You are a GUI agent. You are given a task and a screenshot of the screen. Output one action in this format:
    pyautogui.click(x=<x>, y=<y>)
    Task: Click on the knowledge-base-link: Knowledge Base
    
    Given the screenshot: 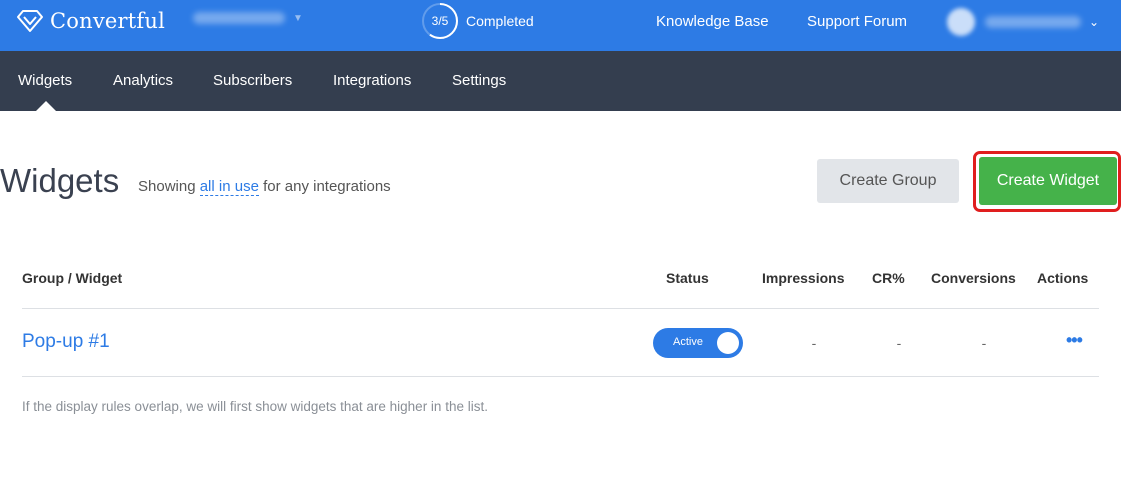 What is the action you would take?
    pyautogui.click(x=712, y=21)
    